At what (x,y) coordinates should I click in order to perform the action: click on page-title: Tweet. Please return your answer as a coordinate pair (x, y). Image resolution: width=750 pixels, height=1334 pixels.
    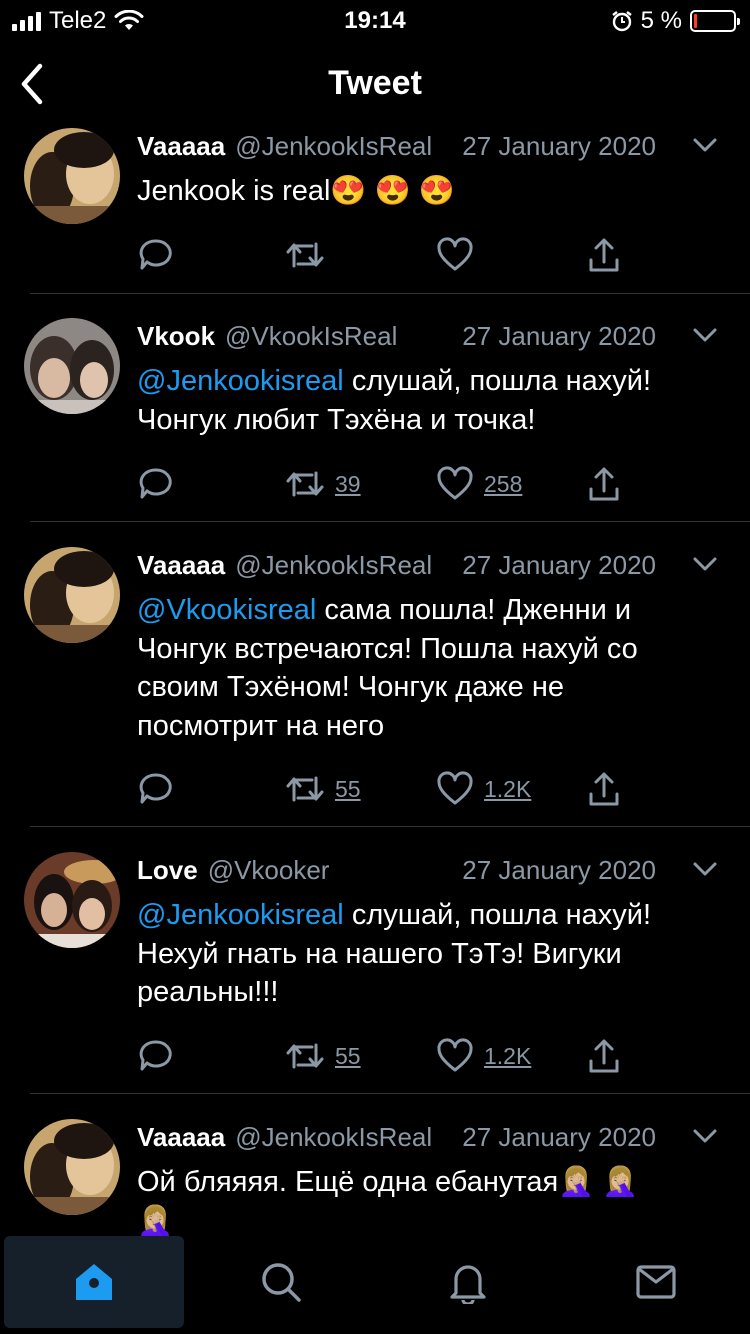
    Looking at the image, I should click on (375, 83).